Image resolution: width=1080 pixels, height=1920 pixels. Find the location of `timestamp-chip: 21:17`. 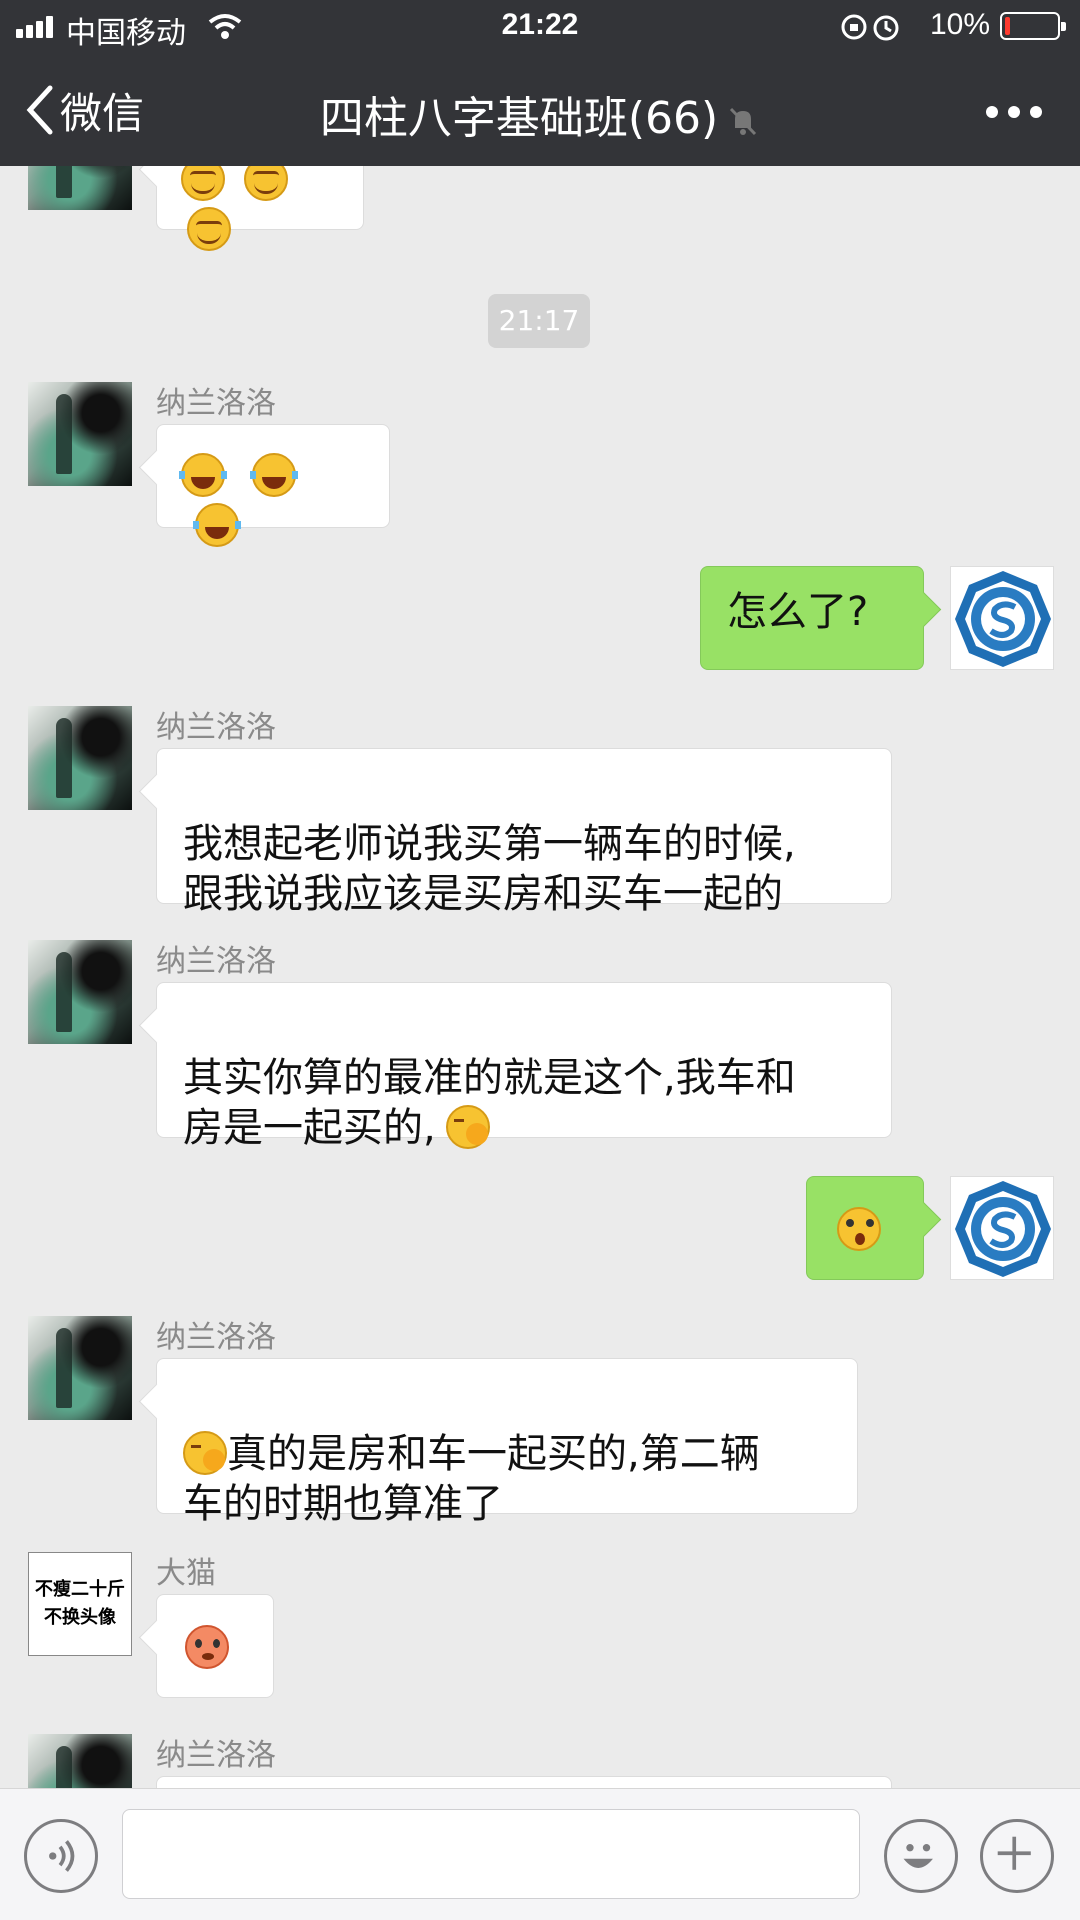

timestamp-chip: 21:17 is located at coordinates (539, 321).